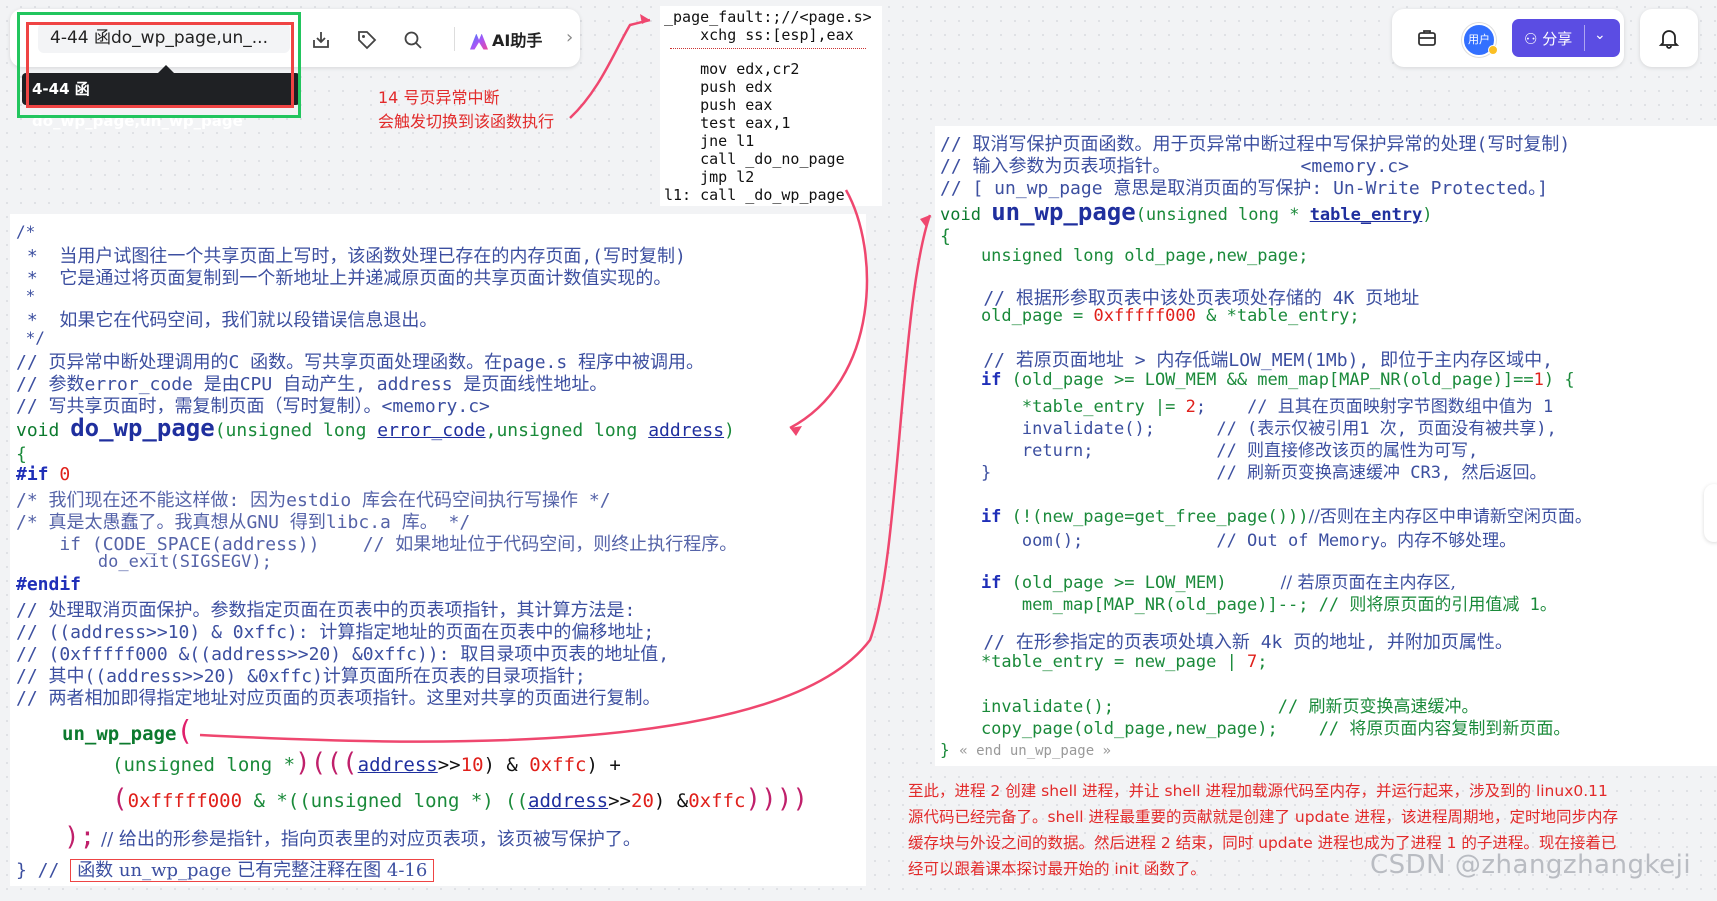 This screenshot has width=1717, height=901. Describe the element at coordinates (1531, 865) in the screenshot. I see `watermark: CSDN @zhangzhangkeji` at that location.